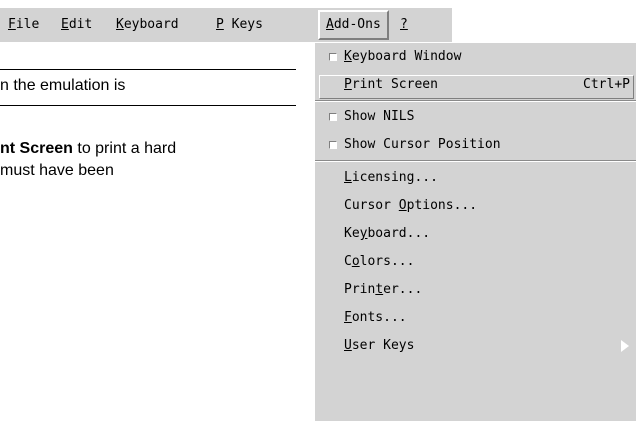 This screenshot has height=421, width=636. I want to click on label-pre: Prin, so click(360, 289).